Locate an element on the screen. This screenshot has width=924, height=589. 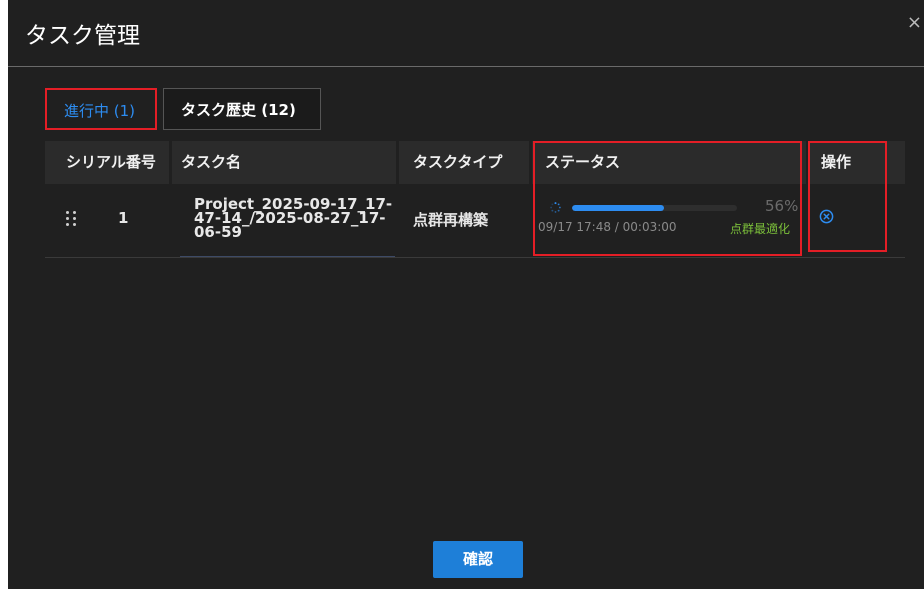
header-actions: 操作 is located at coordinates (836, 162).